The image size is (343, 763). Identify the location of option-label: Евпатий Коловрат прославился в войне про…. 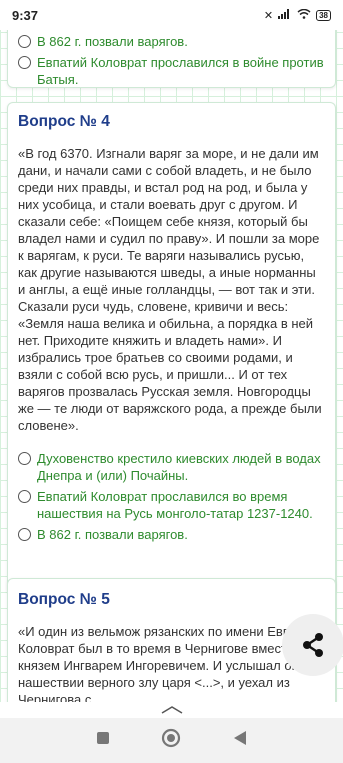
(180, 71).